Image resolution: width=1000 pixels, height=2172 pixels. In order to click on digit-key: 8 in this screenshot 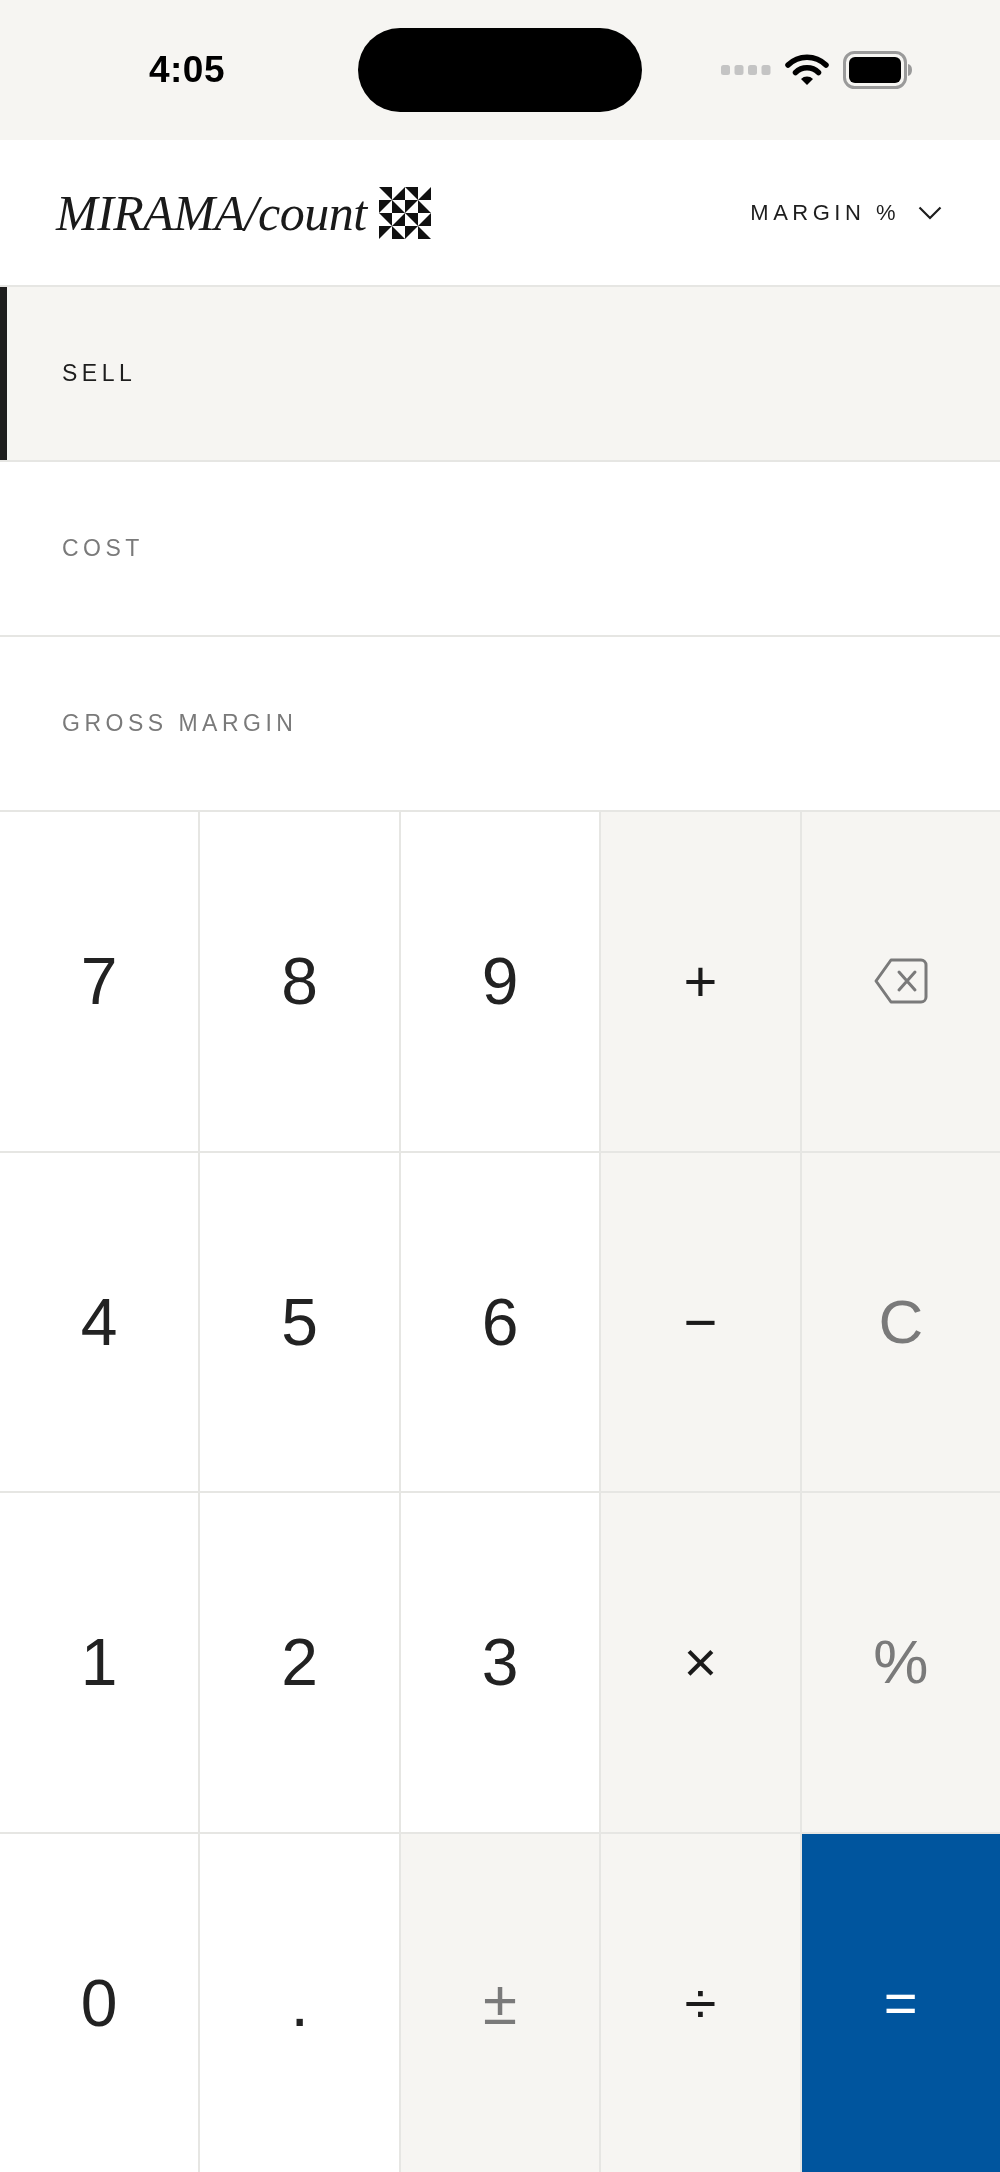, I will do `click(299, 981)`.